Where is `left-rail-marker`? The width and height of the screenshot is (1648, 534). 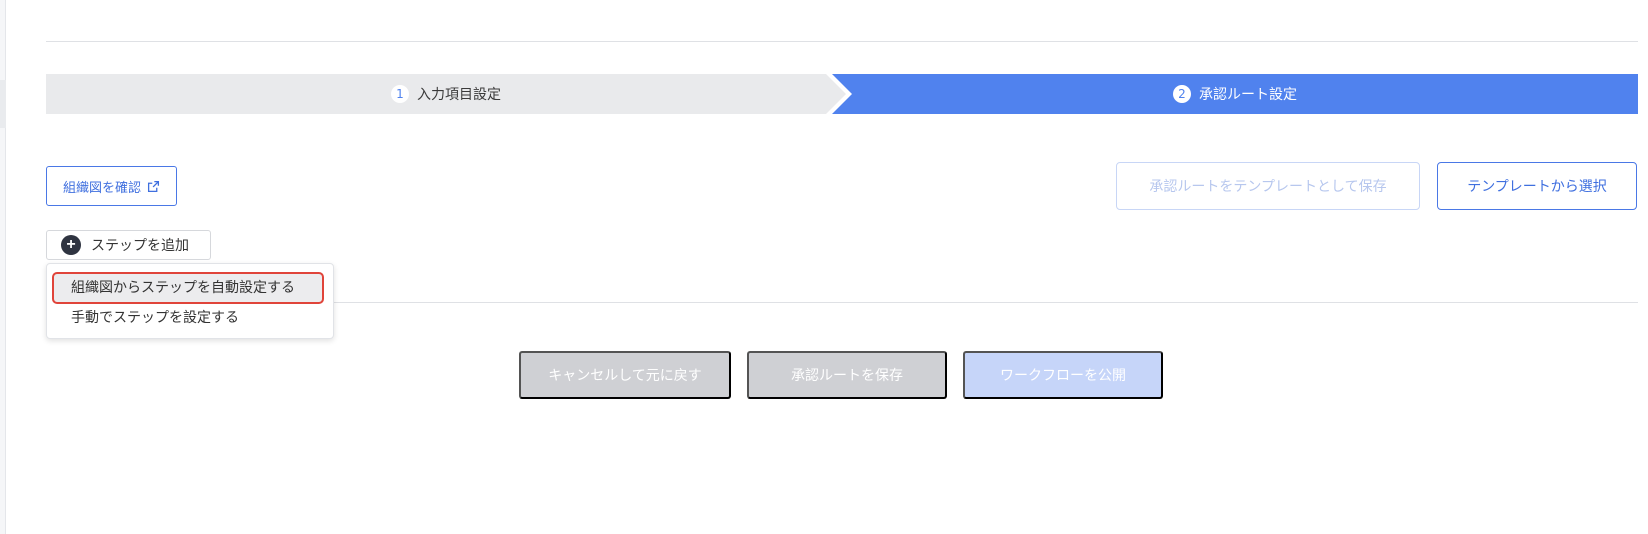
left-rail-marker is located at coordinates (3, 104).